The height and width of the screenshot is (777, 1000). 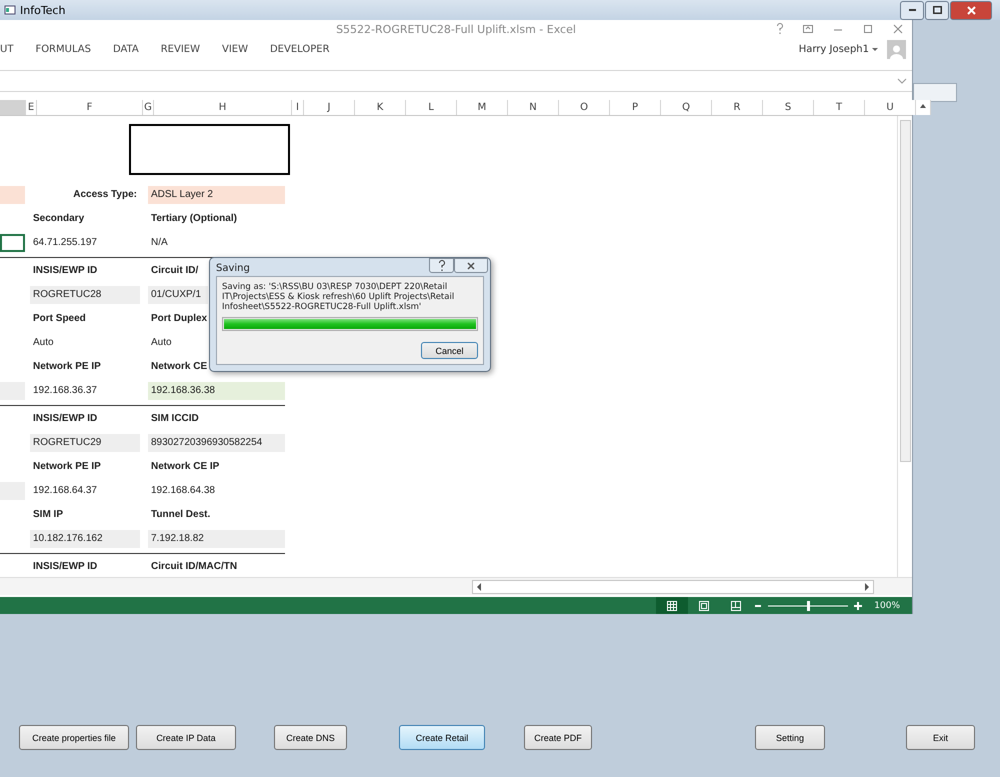 What do you see at coordinates (808, 29) in the screenshot?
I see `ribbon-display-icon` at bounding box center [808, 29].